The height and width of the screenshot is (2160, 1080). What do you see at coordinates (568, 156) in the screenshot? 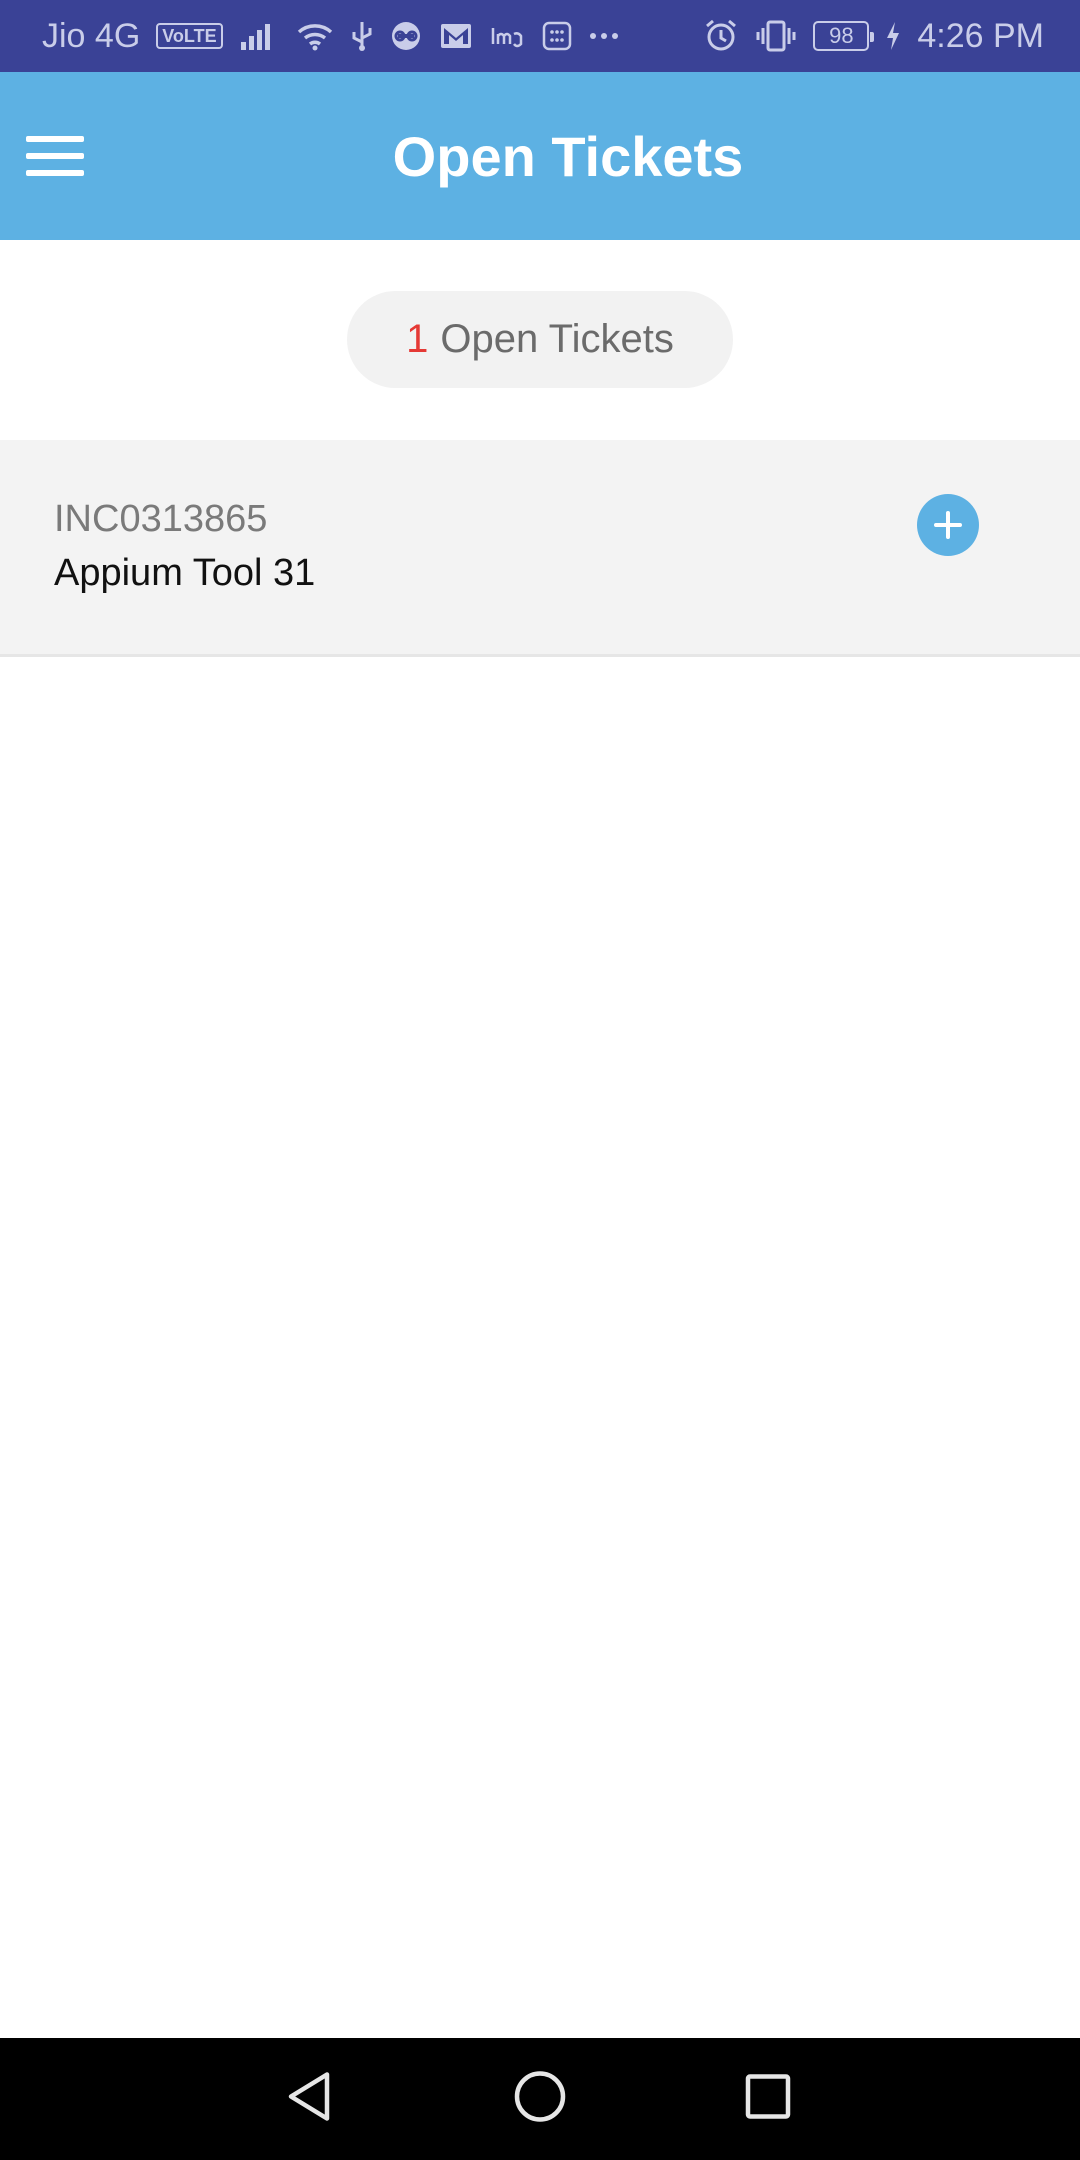
I see `page-title: Open Tickets` at bounding box center [568, 156].